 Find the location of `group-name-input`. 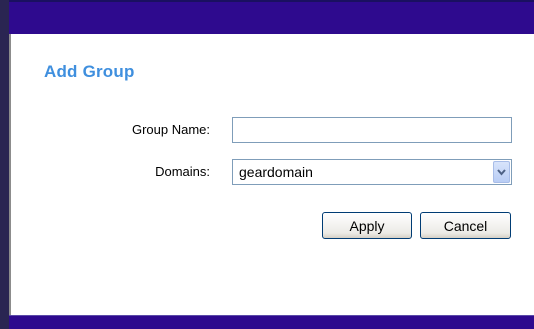

group-name-input is located at coordinates (372, 130).